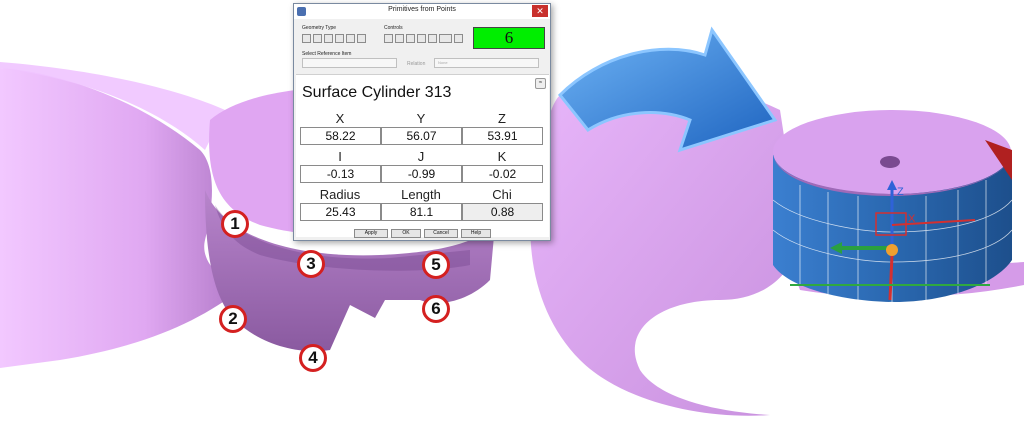  What do you see at coordinates (377, 92) in the screenshot?
I see `feature-title: Surface Cylinder 313` at bounding box center [377, 92].